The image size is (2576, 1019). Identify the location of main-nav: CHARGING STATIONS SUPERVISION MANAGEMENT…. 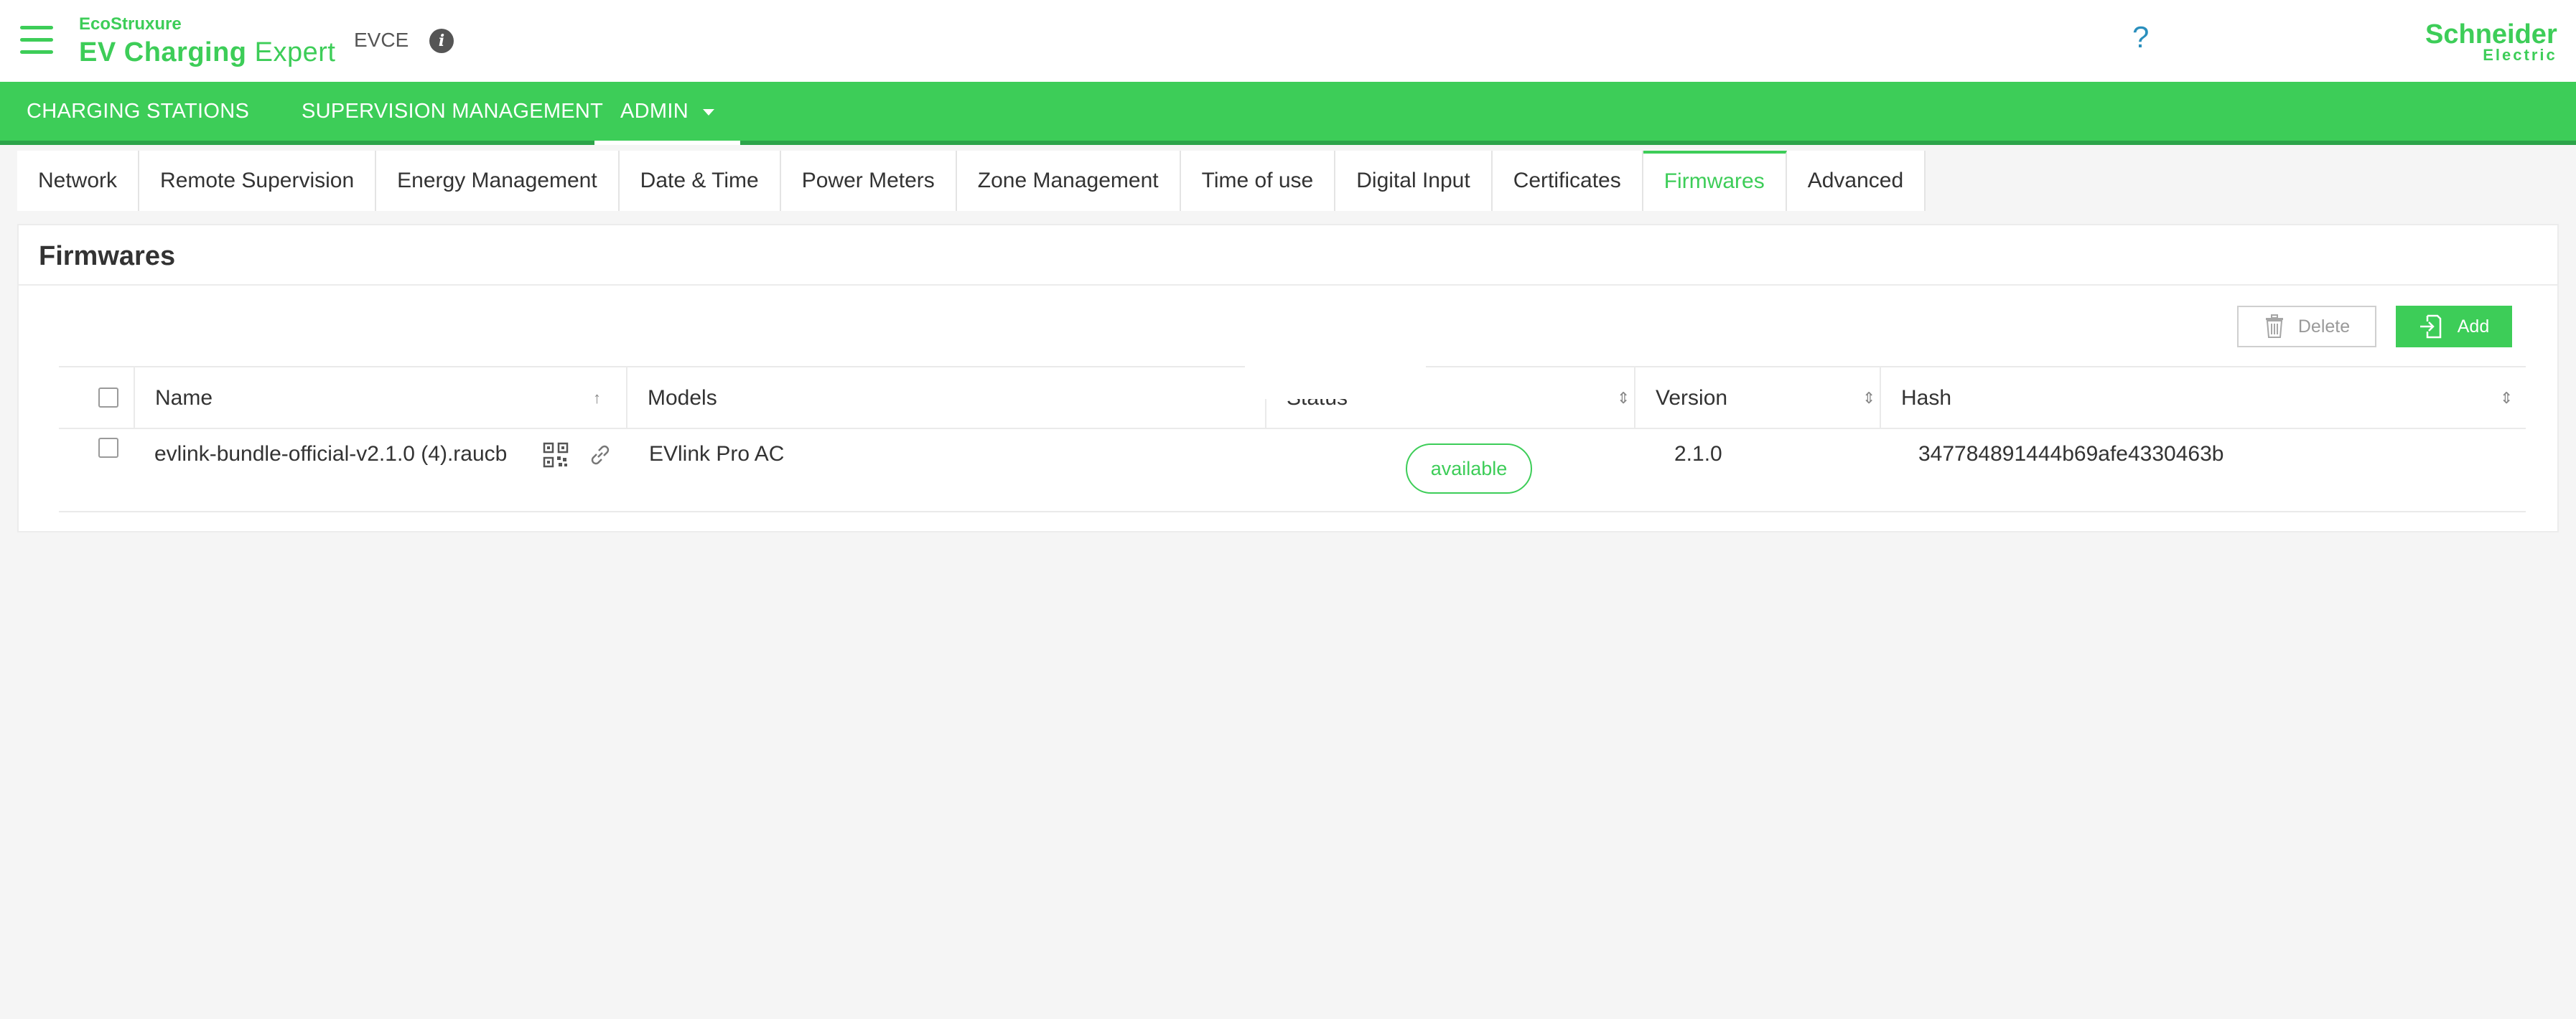
(1288, 113).